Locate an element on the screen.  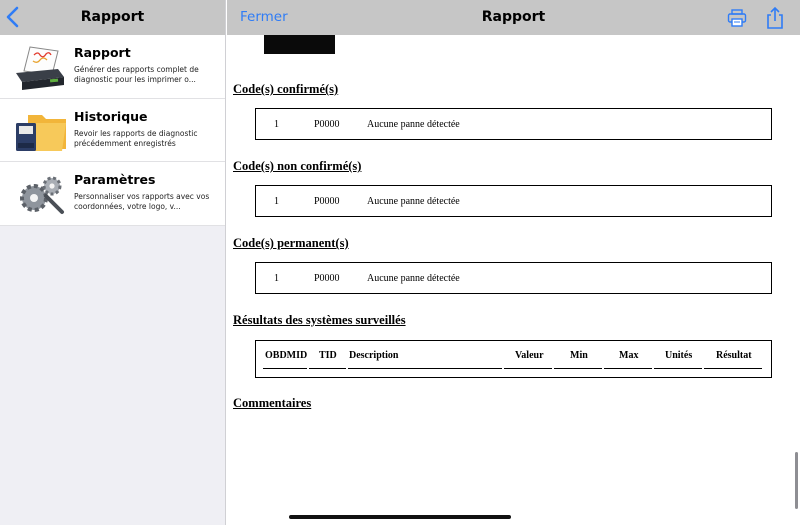
printer-icon is located at coordinates (737, 18).